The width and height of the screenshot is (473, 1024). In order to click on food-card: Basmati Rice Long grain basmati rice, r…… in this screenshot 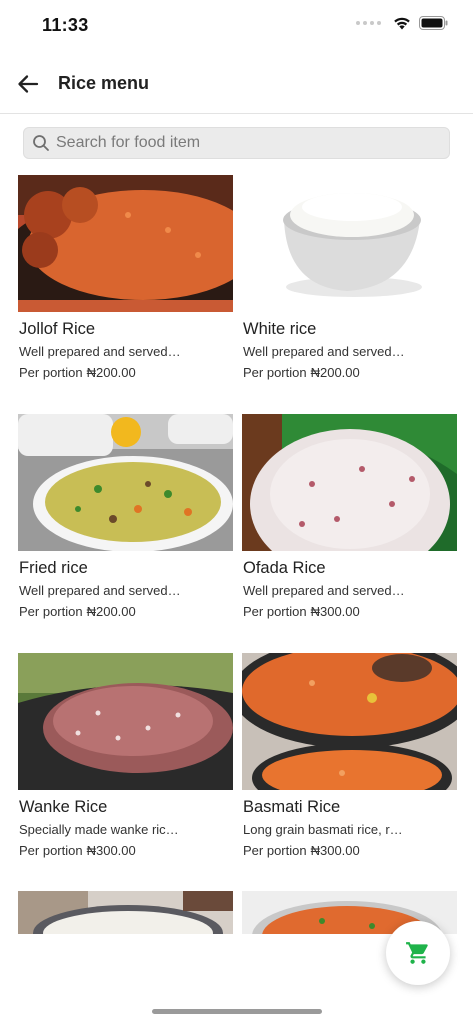, I will do `click(349, 763)`.